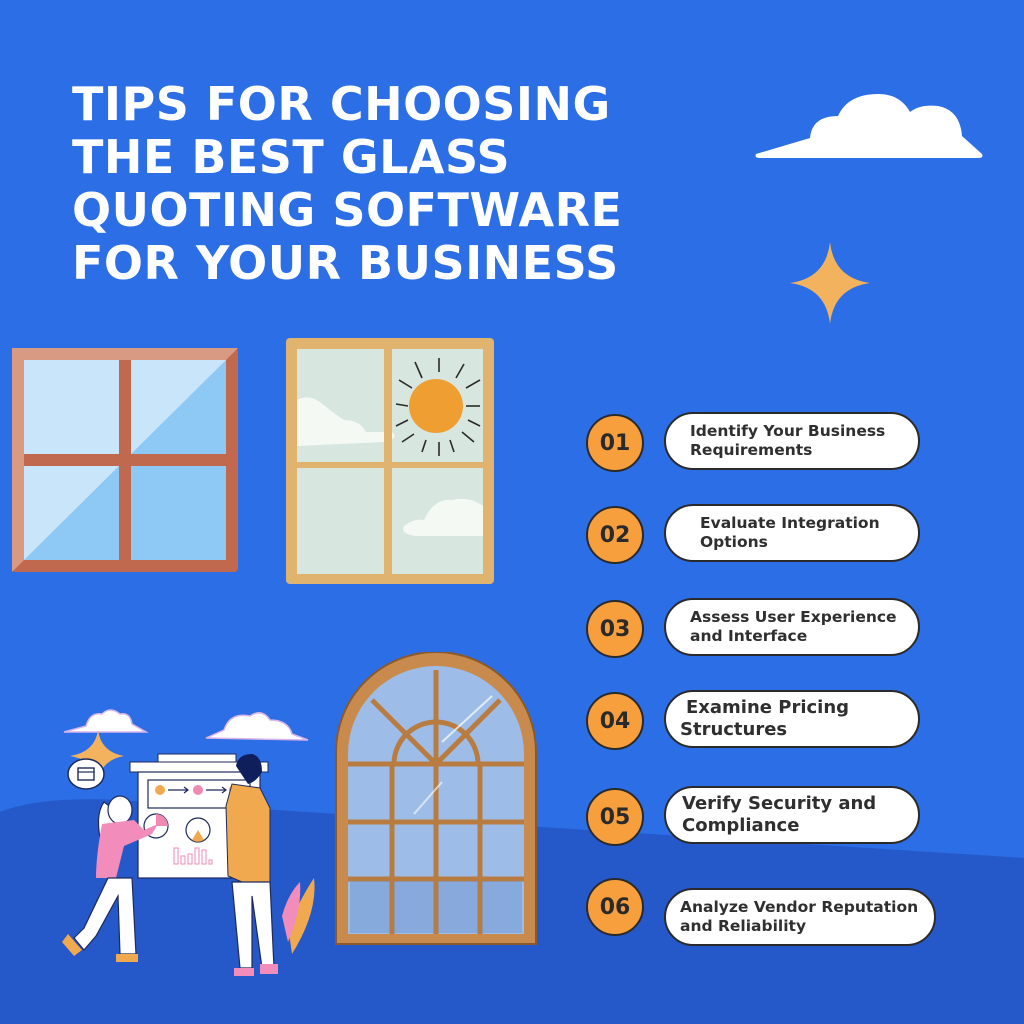  I want to click on step-number-badge: 06, so click(615, 907).